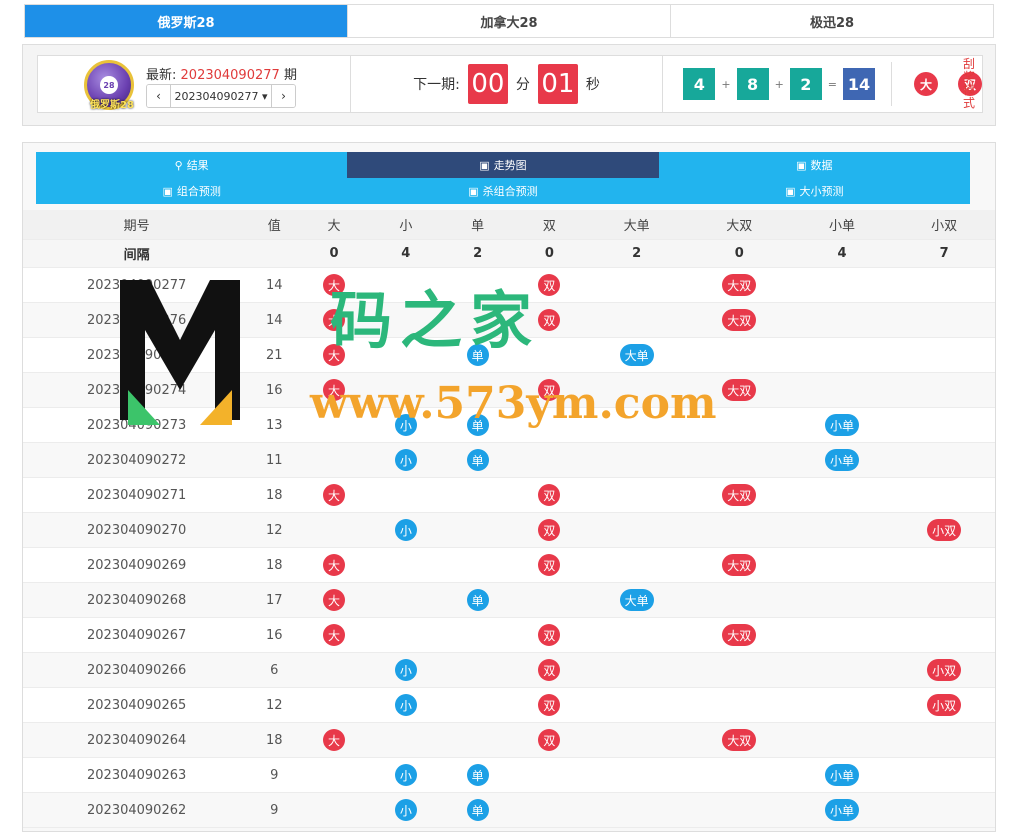 The image size is (1024, 832). I want to click on issue-select: 202304090277 ▾, so click(221, 96).